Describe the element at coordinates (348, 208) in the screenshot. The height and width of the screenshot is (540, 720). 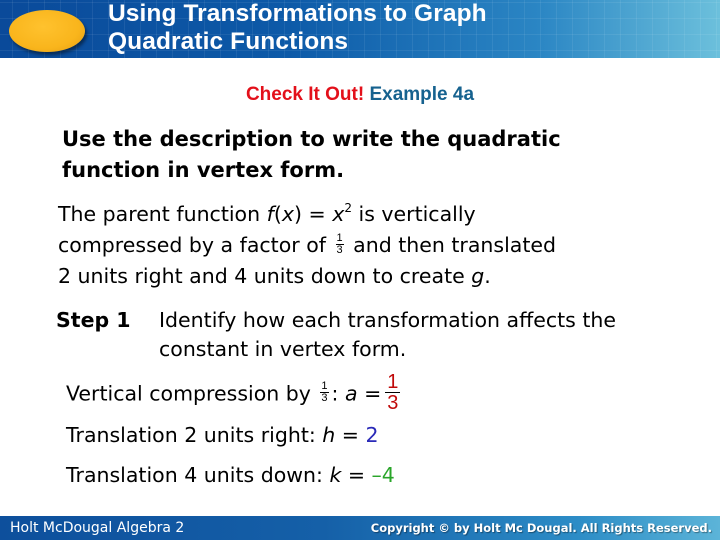
I see `exponent: 2` at that location.